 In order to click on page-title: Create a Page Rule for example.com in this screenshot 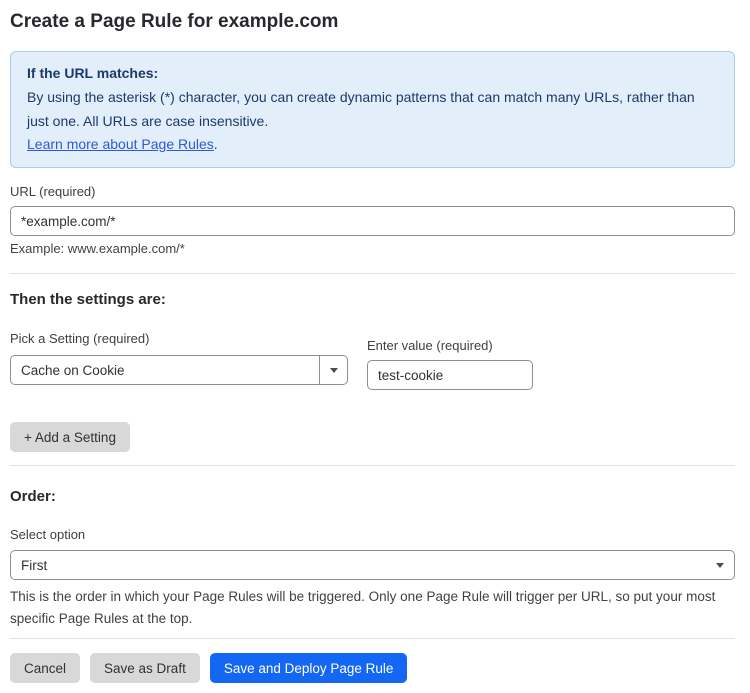, I will do `click(174, 21)`.